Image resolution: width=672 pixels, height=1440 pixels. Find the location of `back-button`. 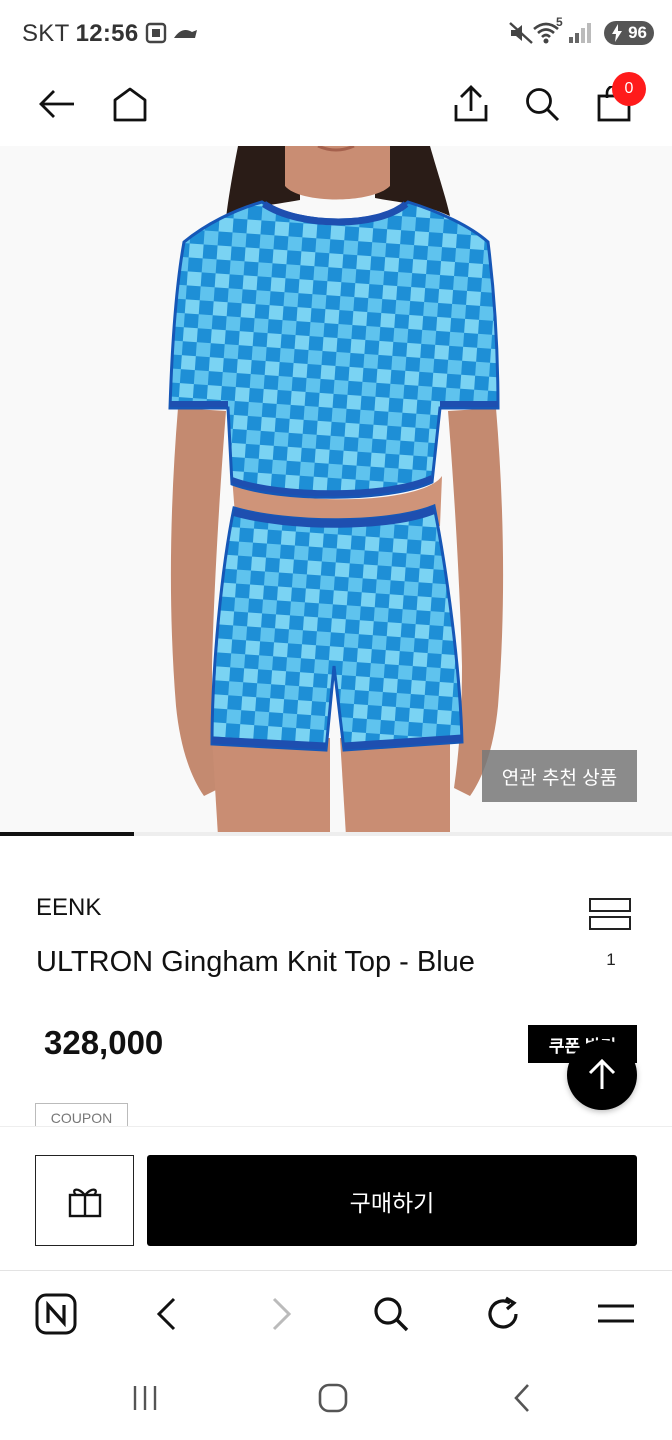

back-button is located at coordinates (57, 104).